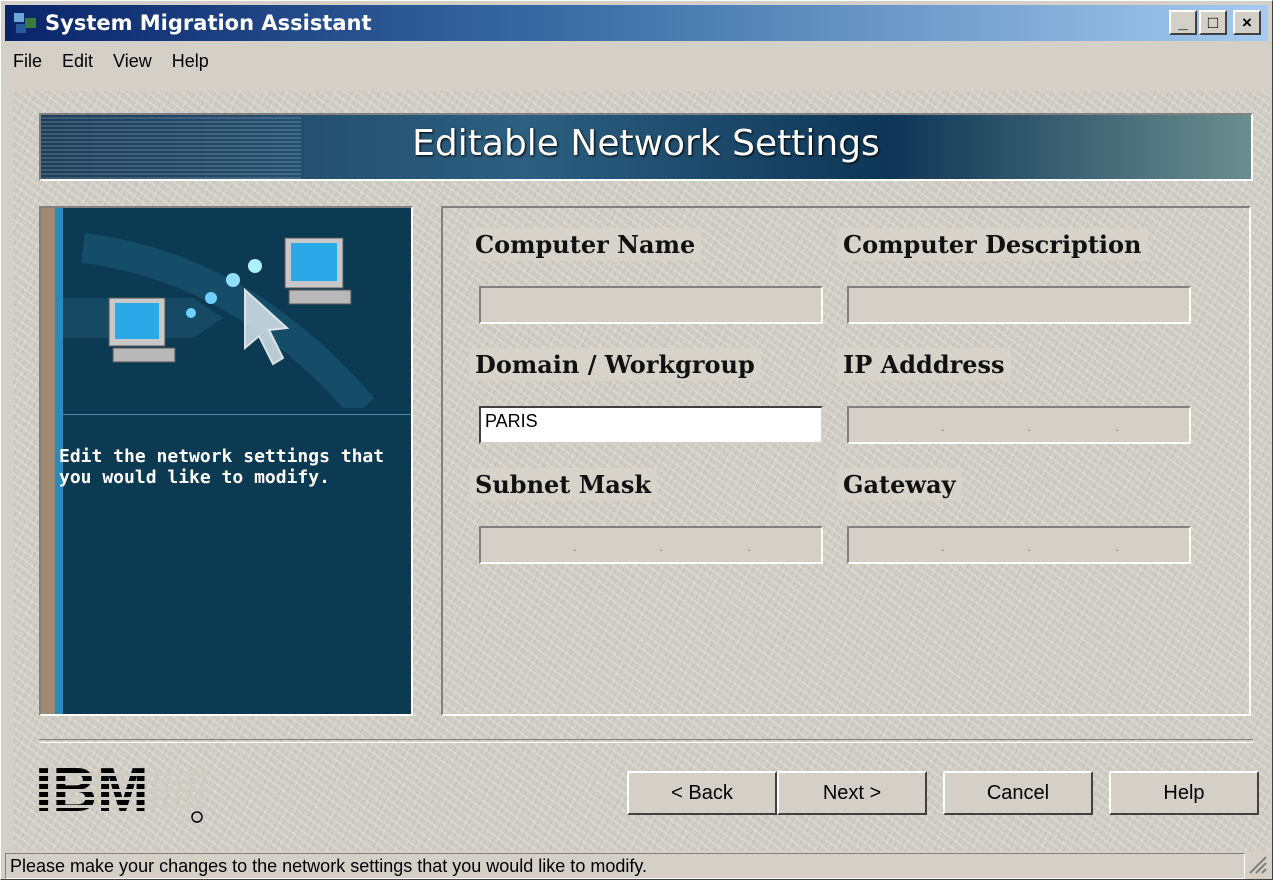 The height and width of the screenshot is (880, 1273). Describe the element at coordinates (702, 793) in the screenshot. I see `back-button: < Back` at that location.